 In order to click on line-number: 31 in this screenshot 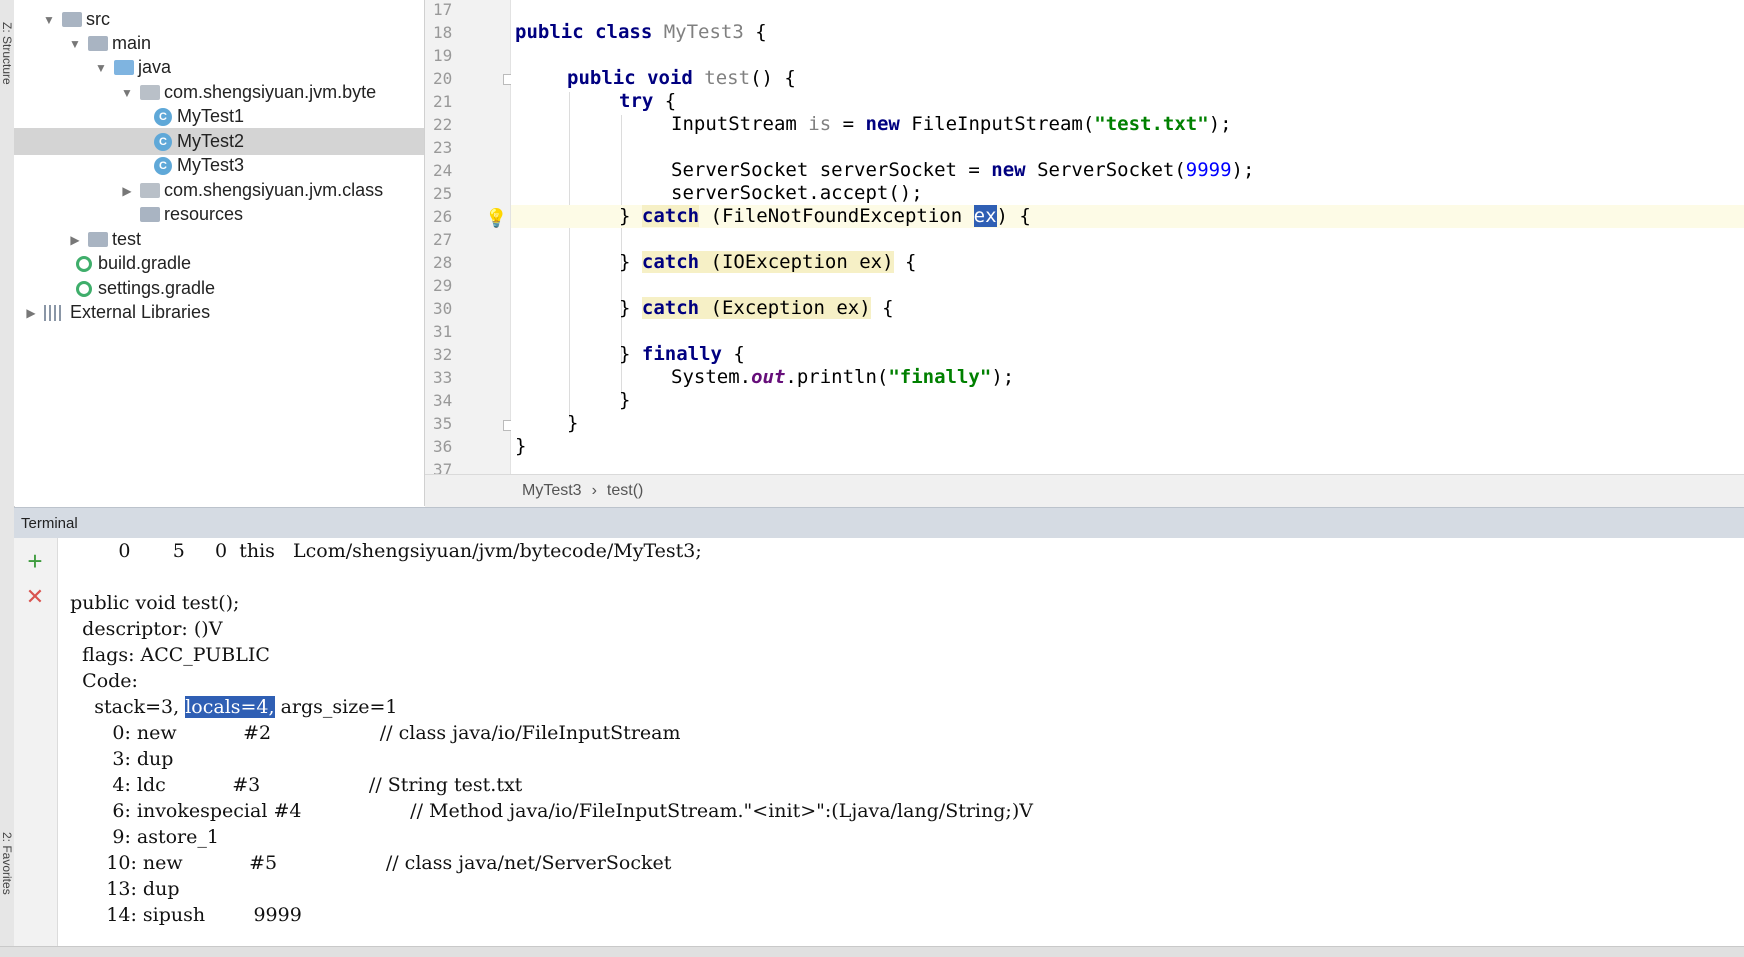, I will do `click(443, 331)`.